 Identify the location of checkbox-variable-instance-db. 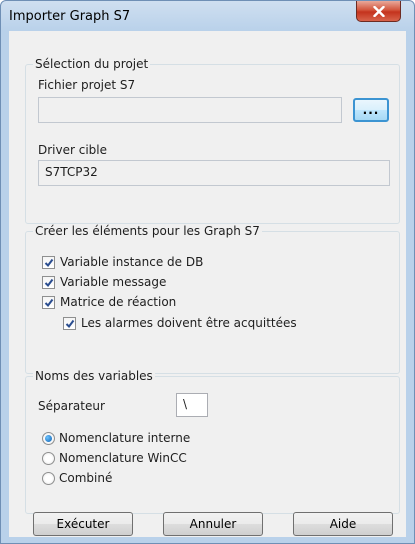
(48, 262).